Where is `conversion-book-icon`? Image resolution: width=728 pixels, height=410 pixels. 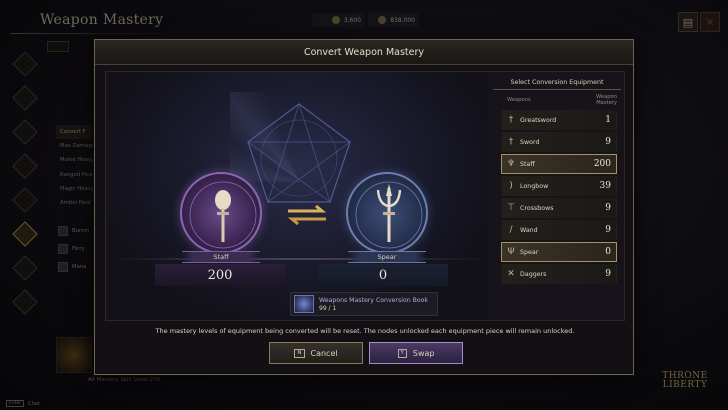
conversion-book-icon is located at coordinates (304, 304).